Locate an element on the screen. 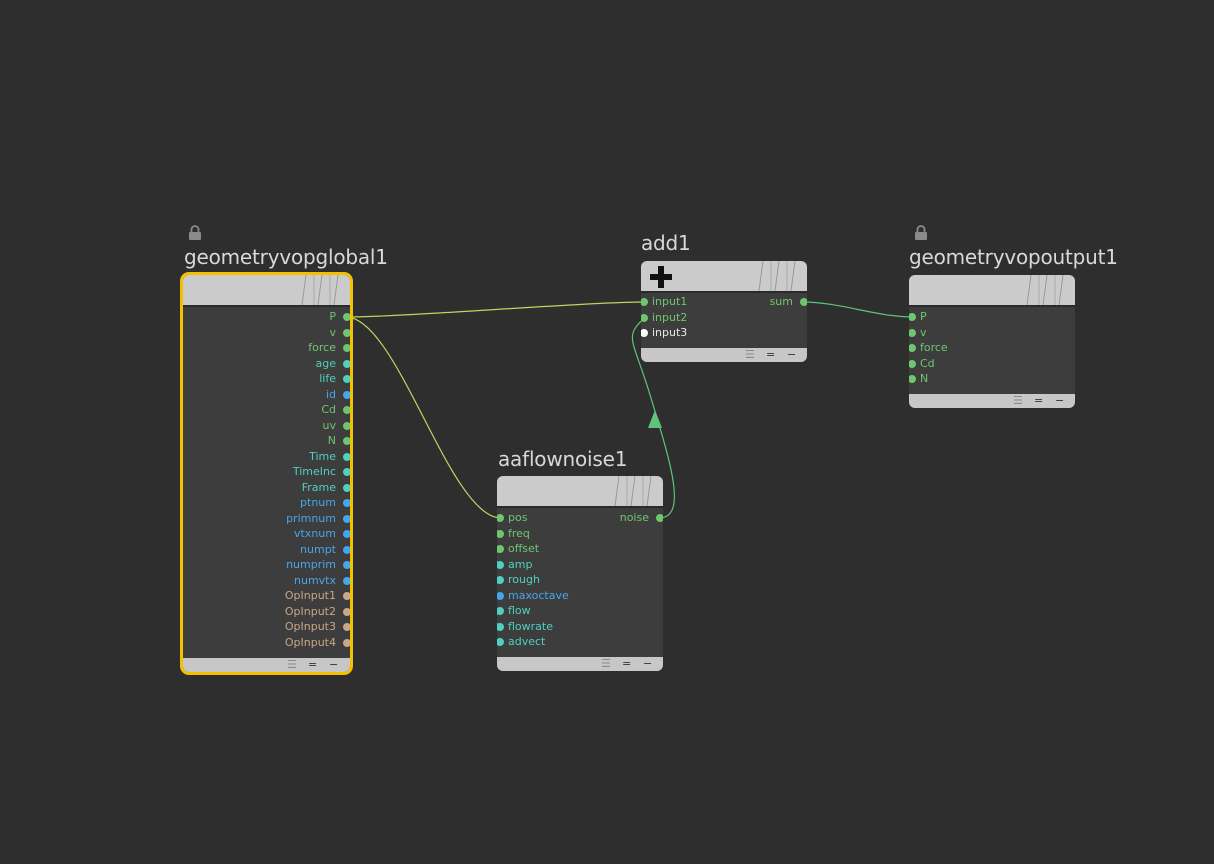  input-port-p: P is located at coordinates (992, 317).